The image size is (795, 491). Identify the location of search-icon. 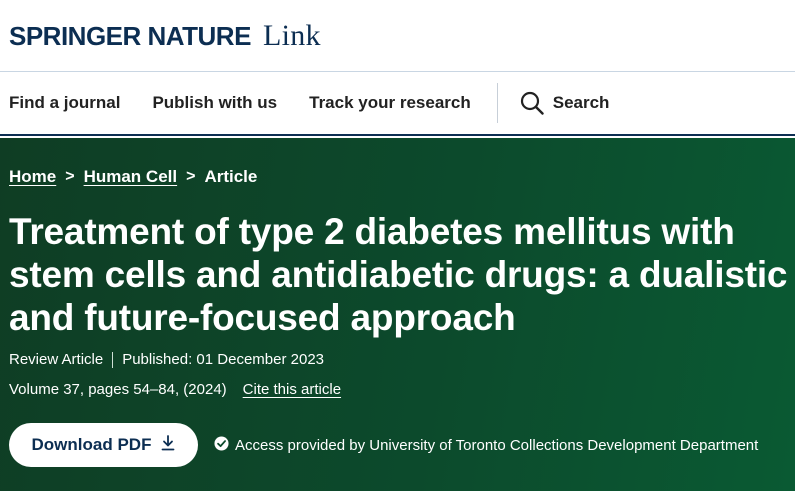
(532, 103).